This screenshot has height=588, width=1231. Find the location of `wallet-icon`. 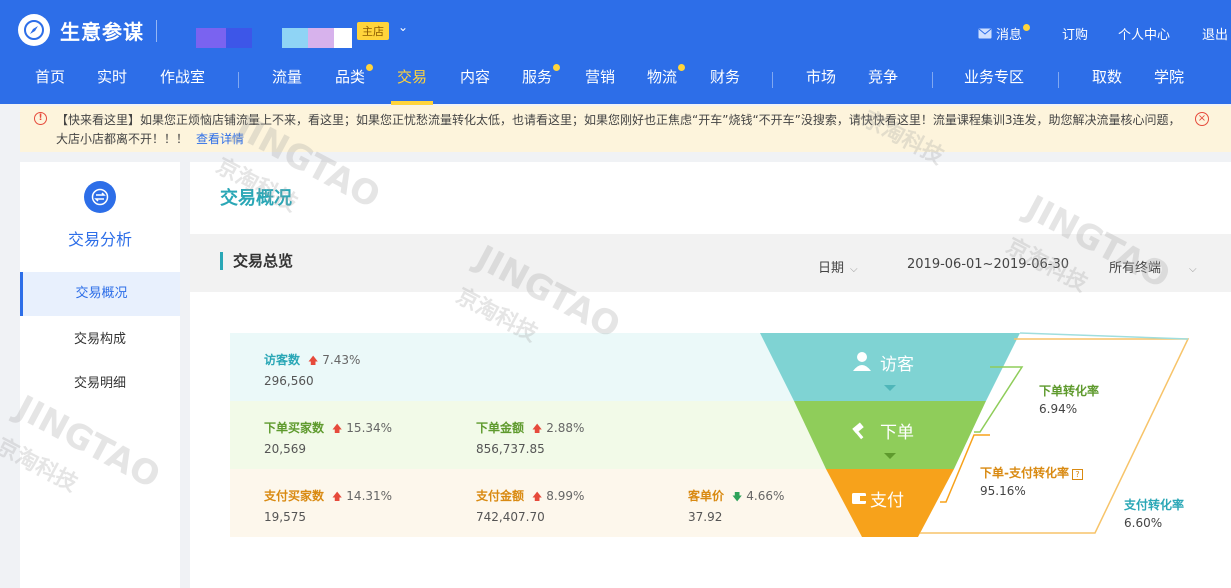

wallet-icon is located at coordinates (859, 498).